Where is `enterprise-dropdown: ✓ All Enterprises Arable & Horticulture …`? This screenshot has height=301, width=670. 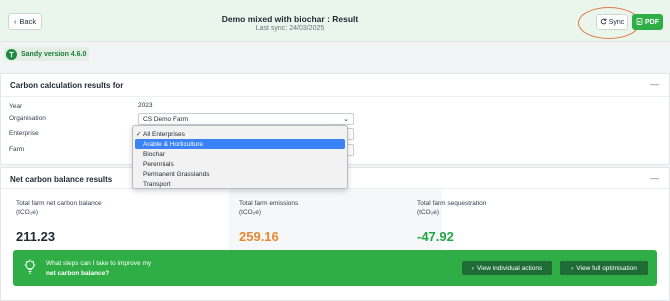 enterprise-dropdown: ✓ All Enterprises Arable & Horticulture … is located at coordinates (240, 157).